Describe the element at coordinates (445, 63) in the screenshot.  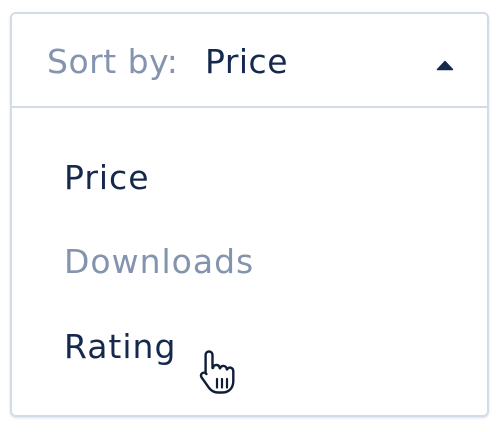
I see `caret-up-icon` at that location.